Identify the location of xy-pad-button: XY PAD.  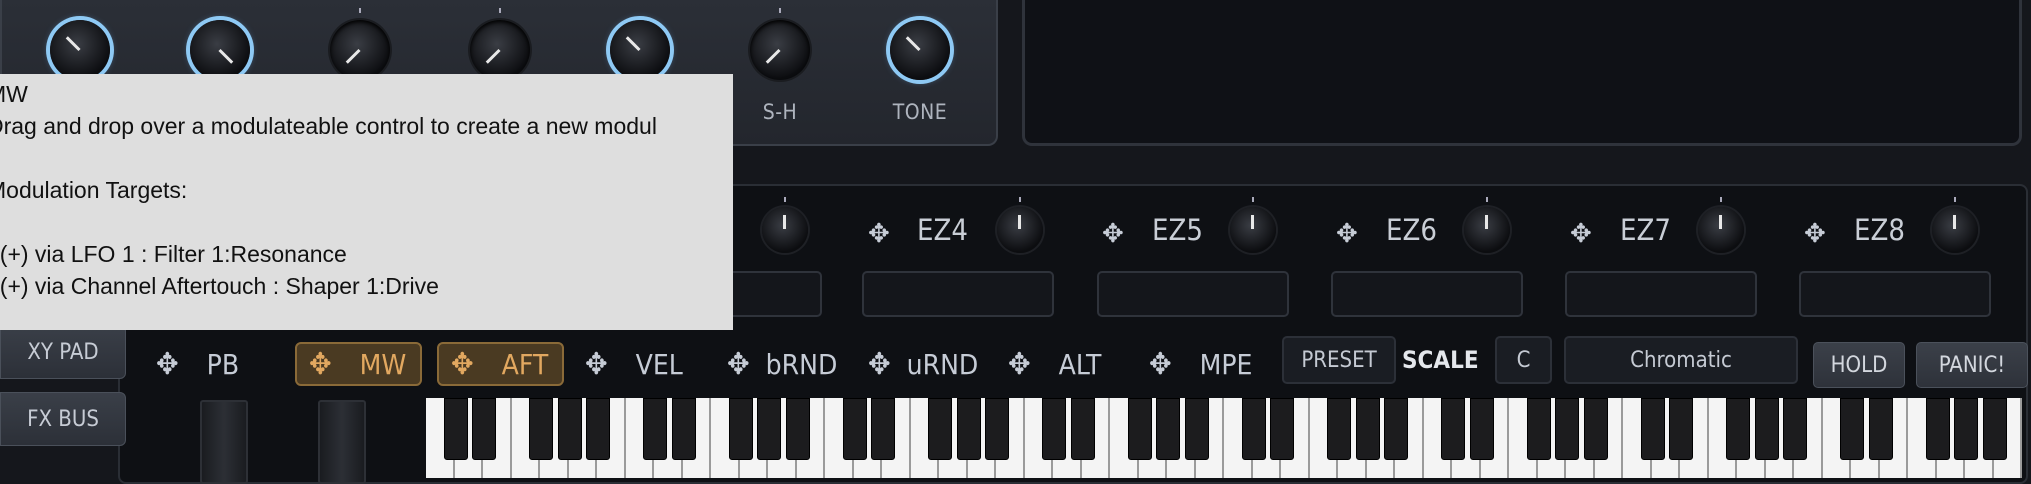
(63, 352).